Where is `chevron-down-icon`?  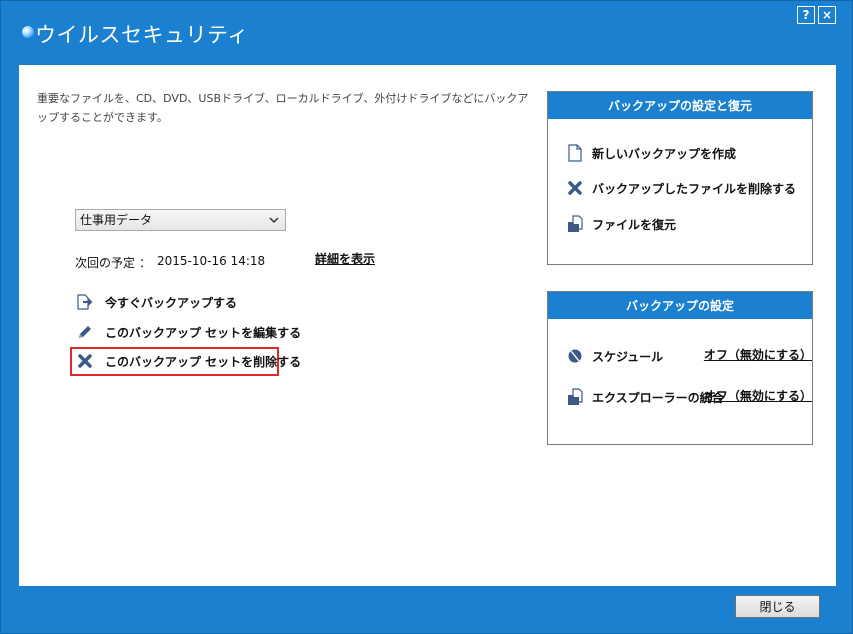
chevron-down-icon is located at coordinates (274, 223).